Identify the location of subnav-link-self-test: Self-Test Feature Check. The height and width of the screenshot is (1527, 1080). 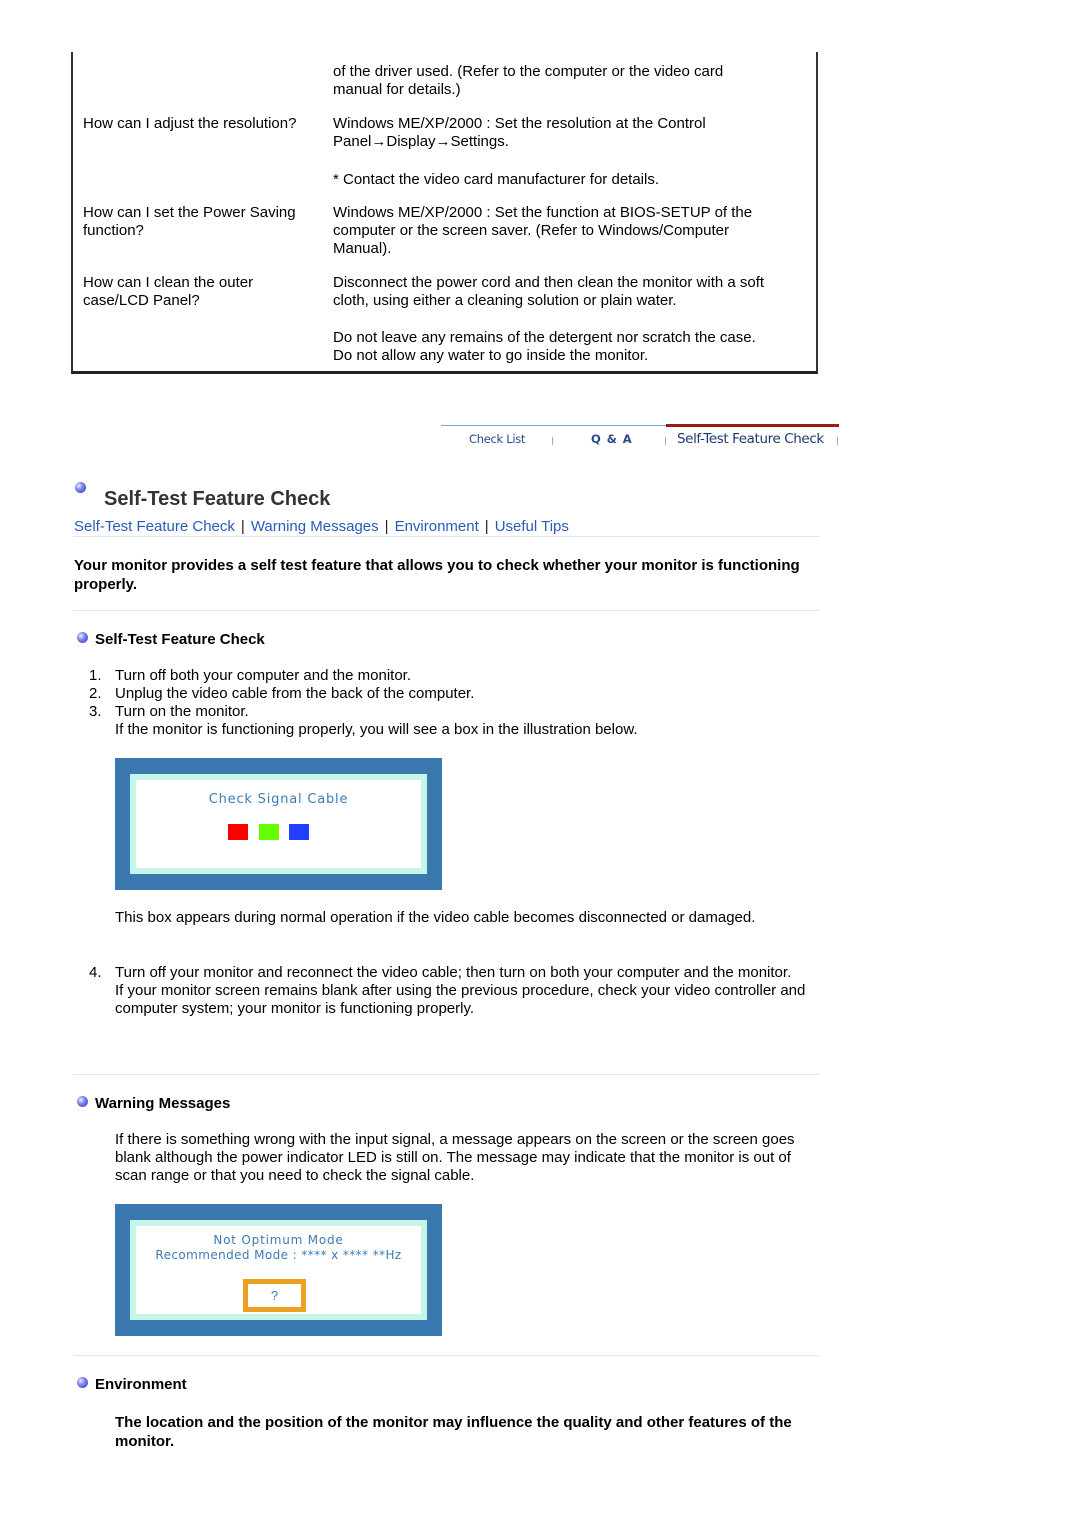
(154, 526).